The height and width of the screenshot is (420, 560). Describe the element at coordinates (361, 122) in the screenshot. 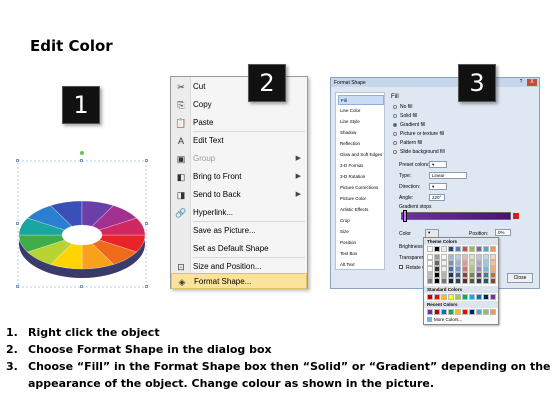

I see `sidebar-item-line-style: Line Style` at that location.